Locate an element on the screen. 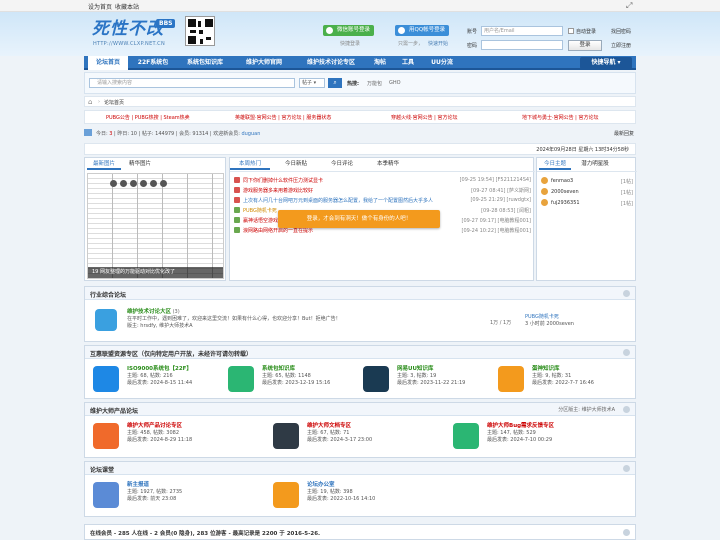 Image resolution: width=720 pixels, height=540 pixels. forum-name: 论坛办公室 is located at coordinates (377, 485).